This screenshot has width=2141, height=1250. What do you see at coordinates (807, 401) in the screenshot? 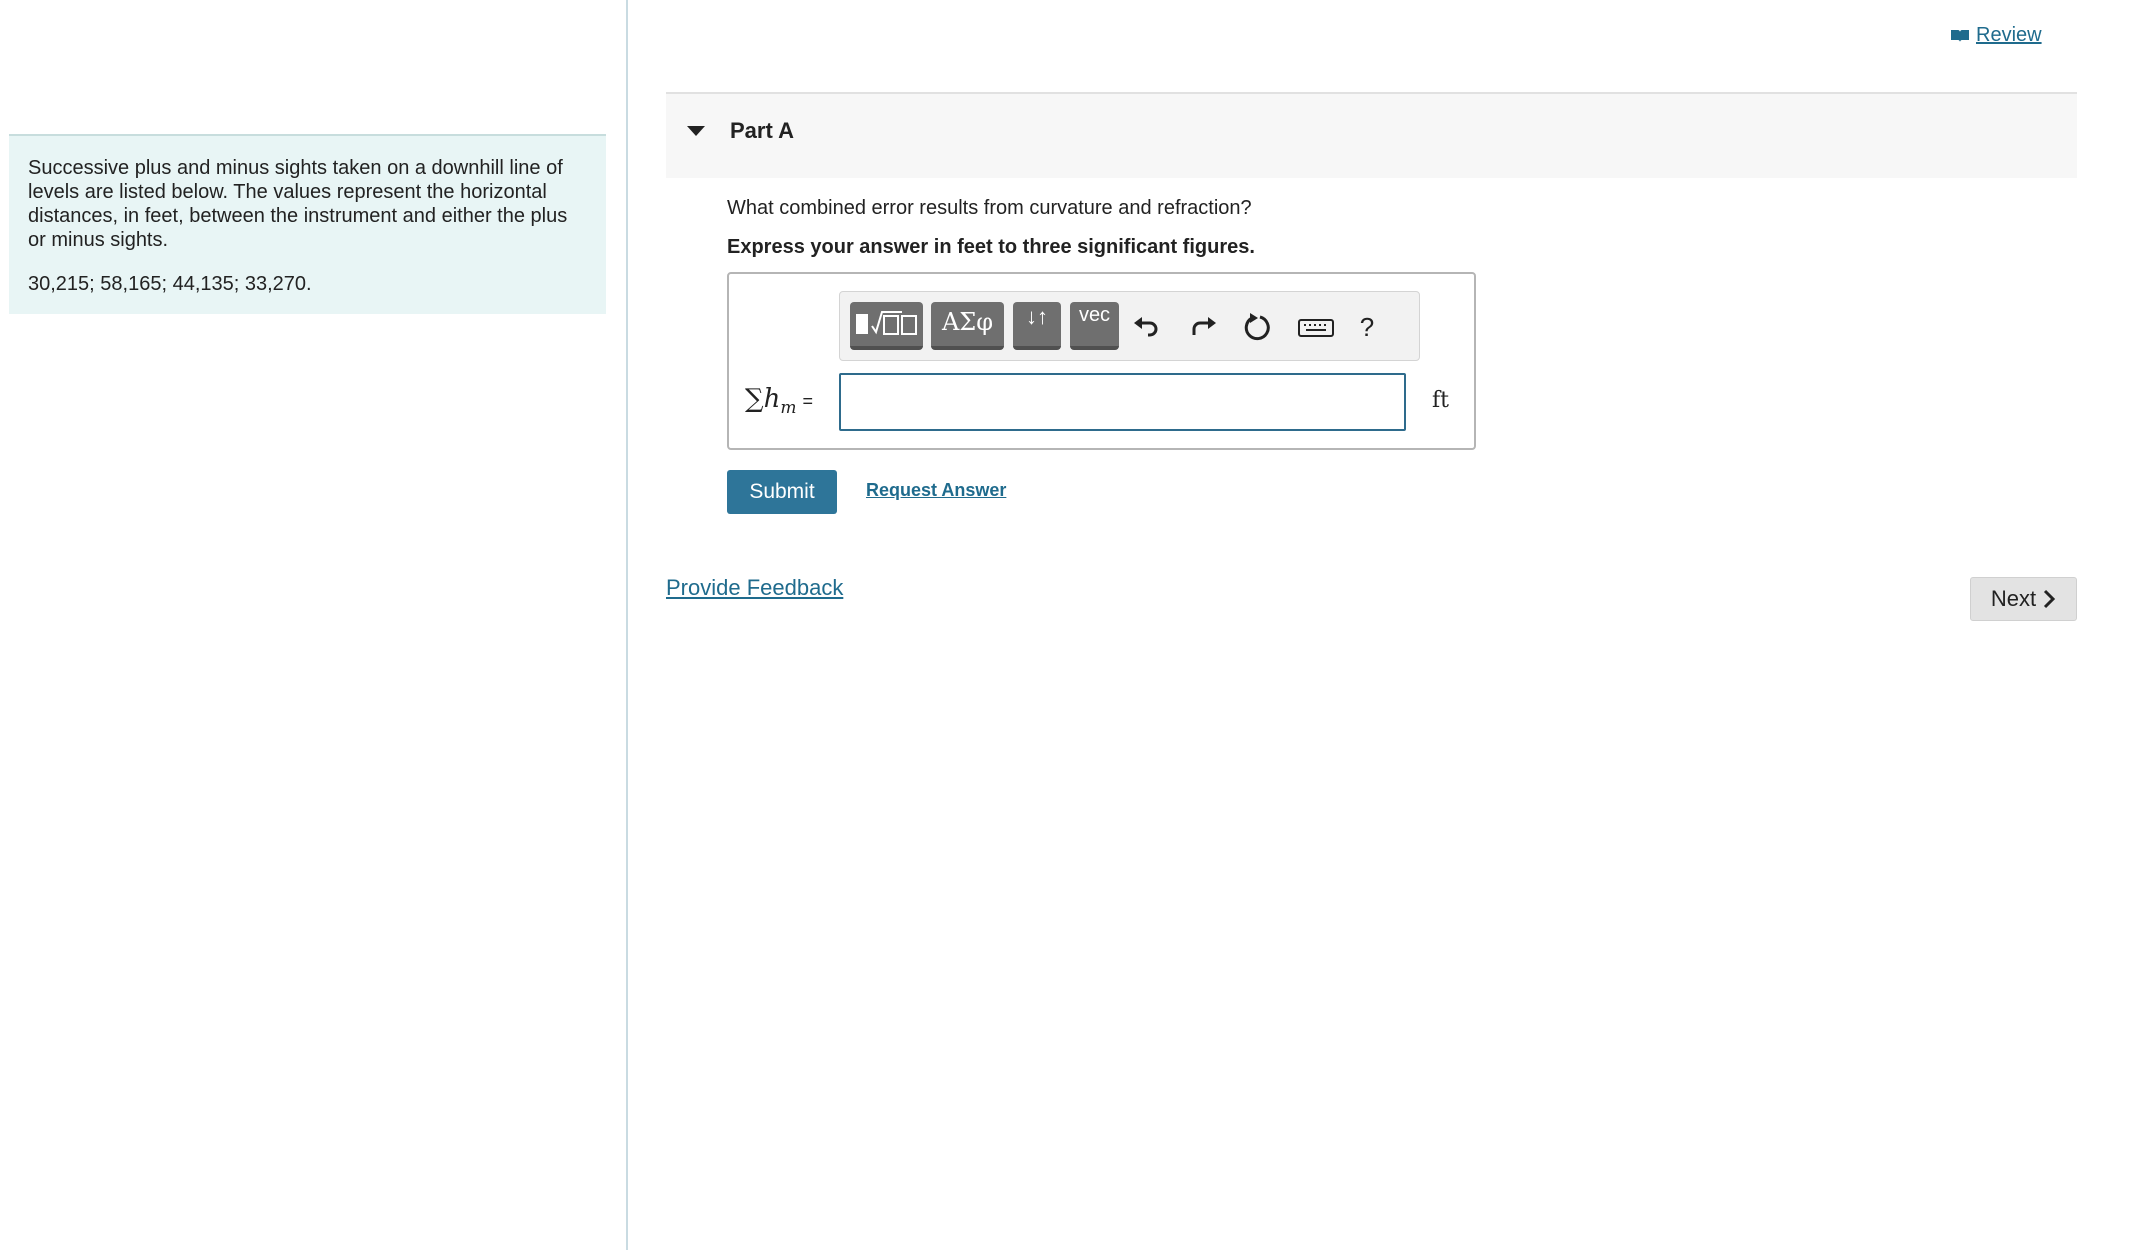
I see `equals-sign: =` at bounding box center [807, 401].